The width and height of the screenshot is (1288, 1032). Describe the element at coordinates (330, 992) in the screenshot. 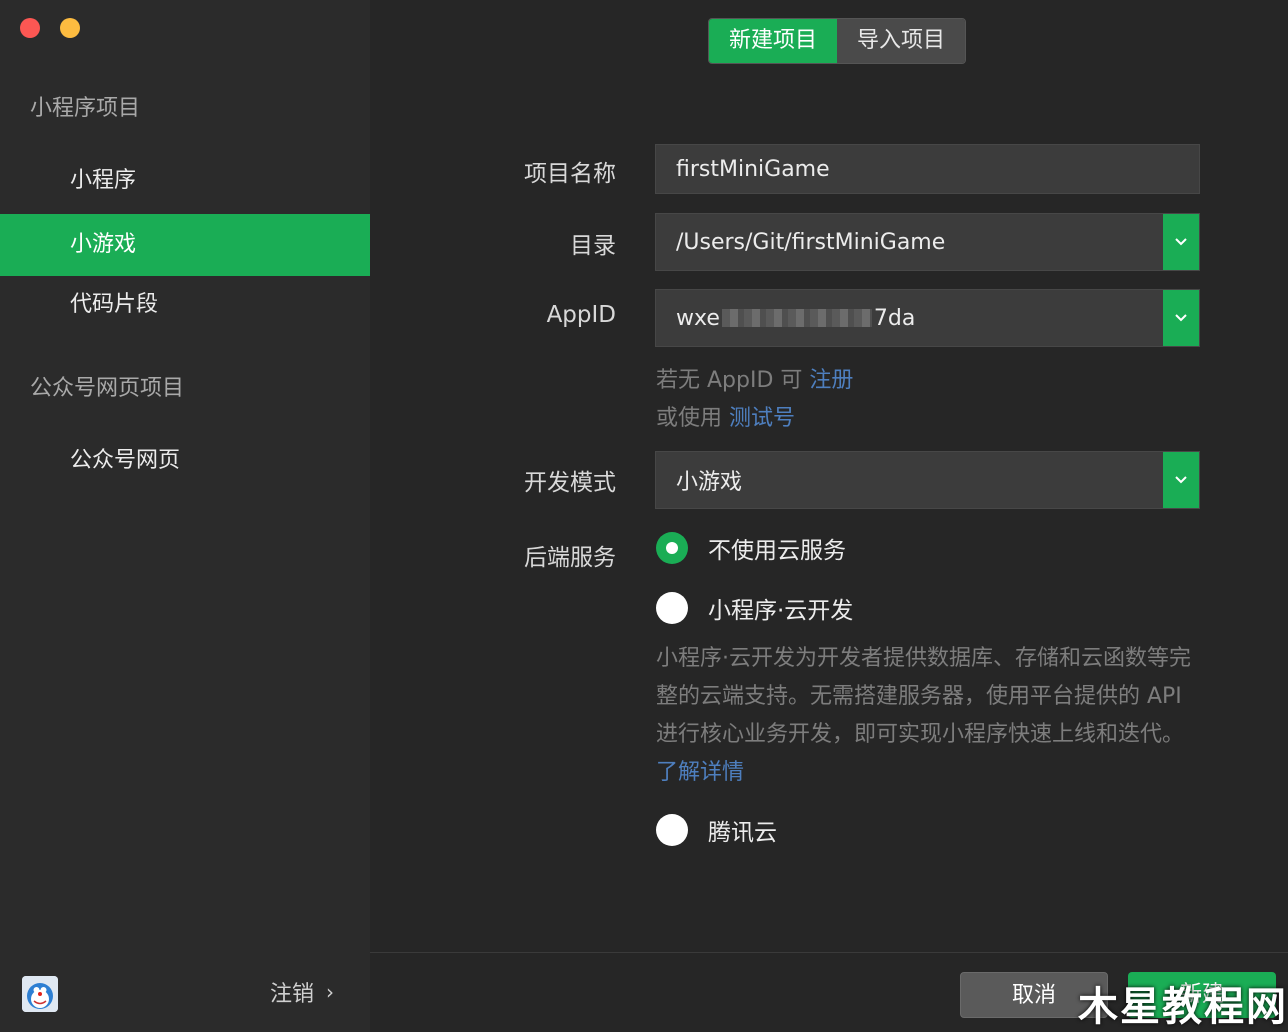

I see `chevron-right-icon: ›` at that location.